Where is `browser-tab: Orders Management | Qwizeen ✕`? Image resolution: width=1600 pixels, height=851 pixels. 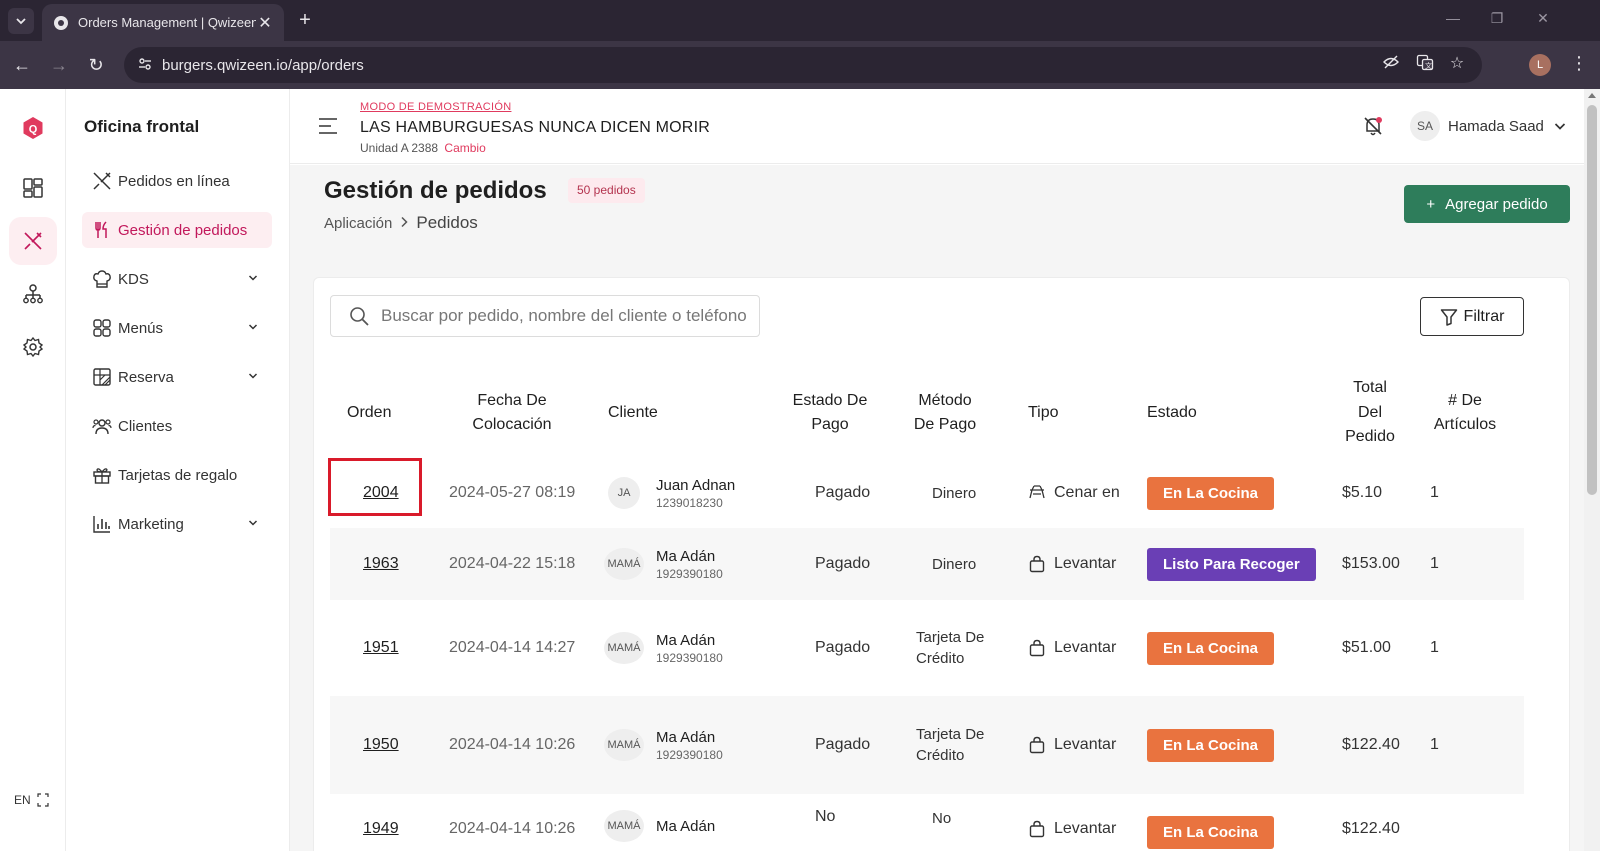 browser-tab: Orders Management | Qwizeen ✕ is located at coordinates (163, 22).